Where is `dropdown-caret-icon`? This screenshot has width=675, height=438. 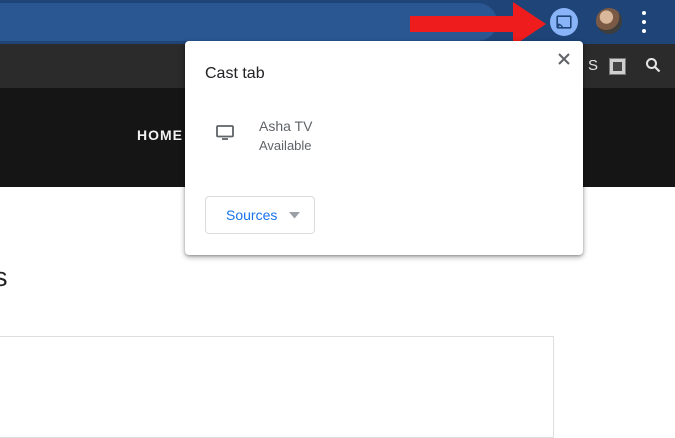 dropdown-caret-icon is located at coordinates (295, 214).